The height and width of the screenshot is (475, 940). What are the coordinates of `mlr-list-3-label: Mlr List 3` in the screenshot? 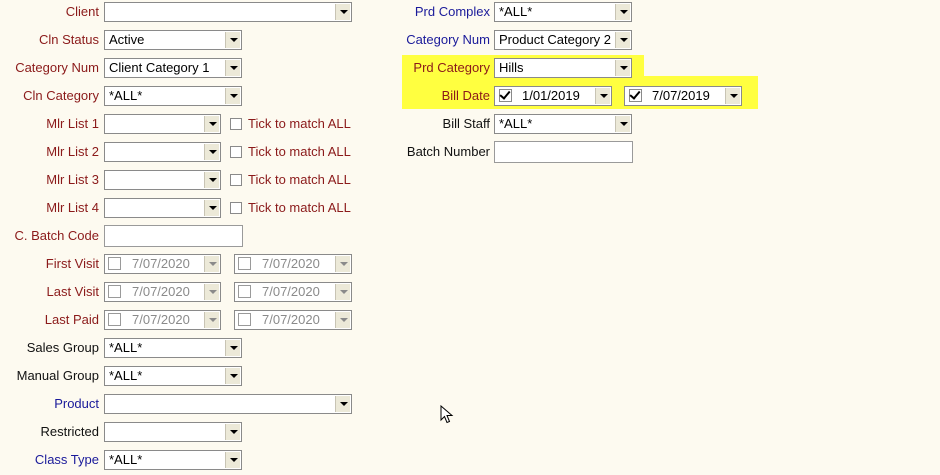 It's located at (72, 179).